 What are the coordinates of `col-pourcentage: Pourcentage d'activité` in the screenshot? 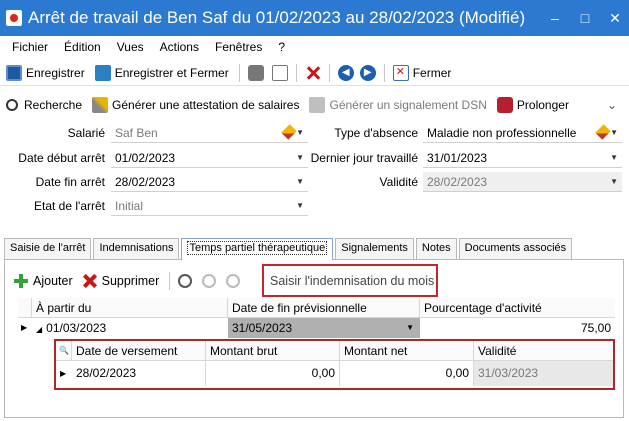 It's located at (517, 308).